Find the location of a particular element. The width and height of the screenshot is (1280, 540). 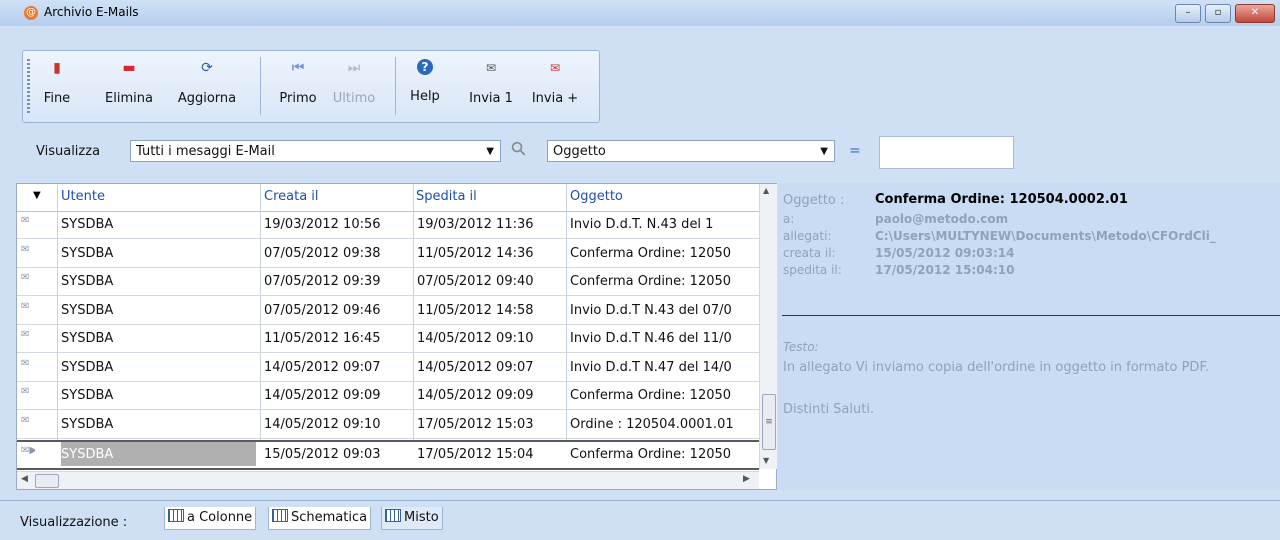

primo-button: ⏮ Primo is located at coordinates (298, 82).